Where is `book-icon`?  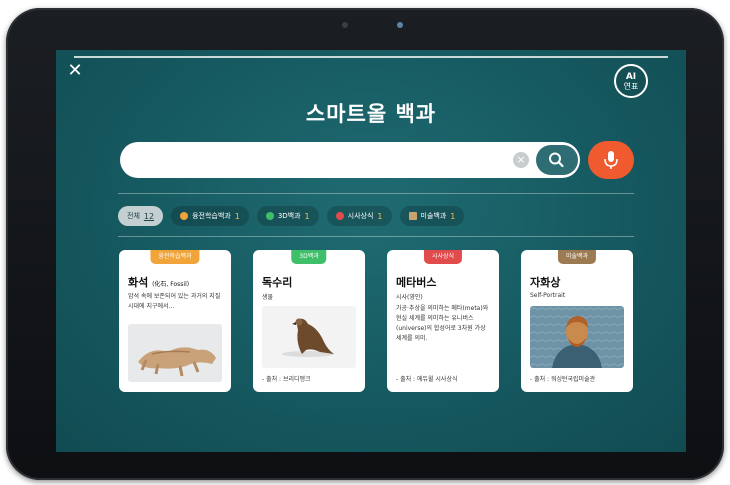 book-icon is located at coordinates (184, 216).